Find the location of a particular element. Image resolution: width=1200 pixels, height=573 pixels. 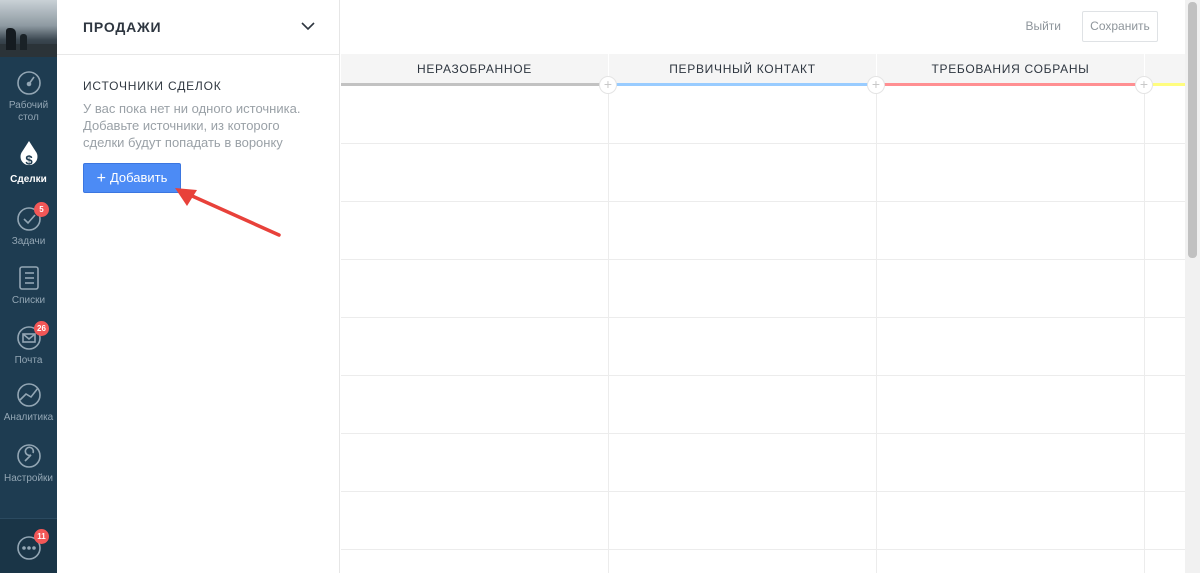

pointer-arrow-icon is located at coordinates (228, 212).